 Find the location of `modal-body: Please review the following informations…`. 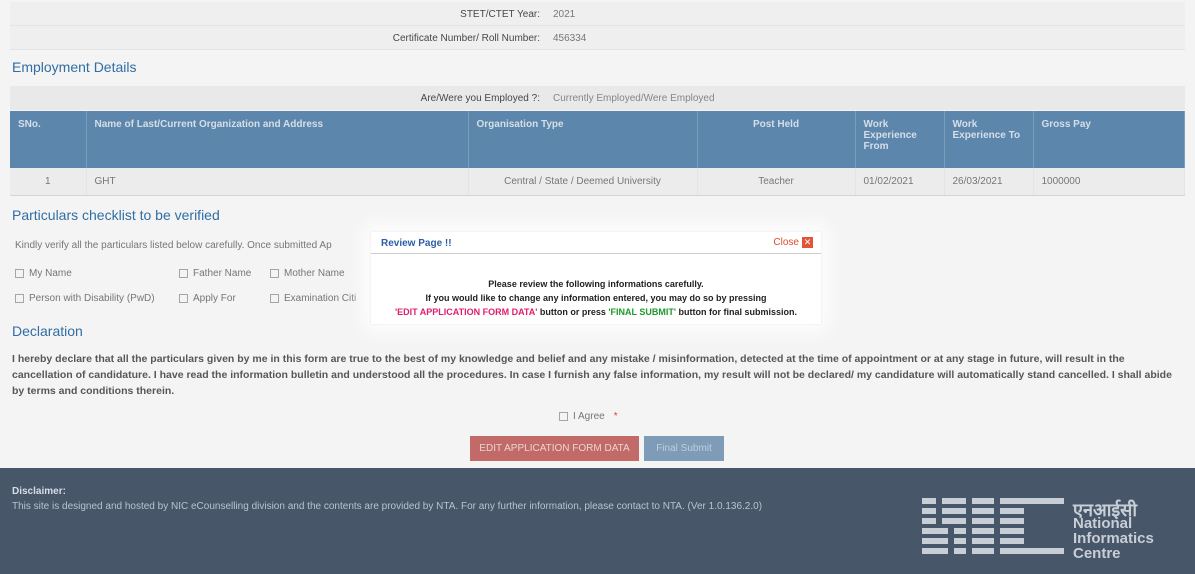

modal-body: Please review the following informations… is located at coordinates (596, 298).